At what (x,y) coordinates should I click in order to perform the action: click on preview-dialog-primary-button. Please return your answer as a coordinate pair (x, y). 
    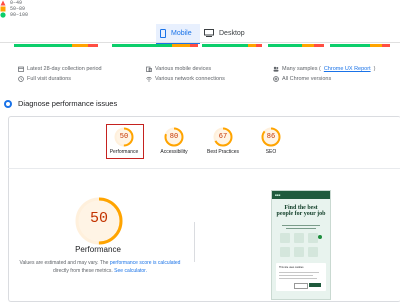
    Looking at the image, I should click on (315, 285).